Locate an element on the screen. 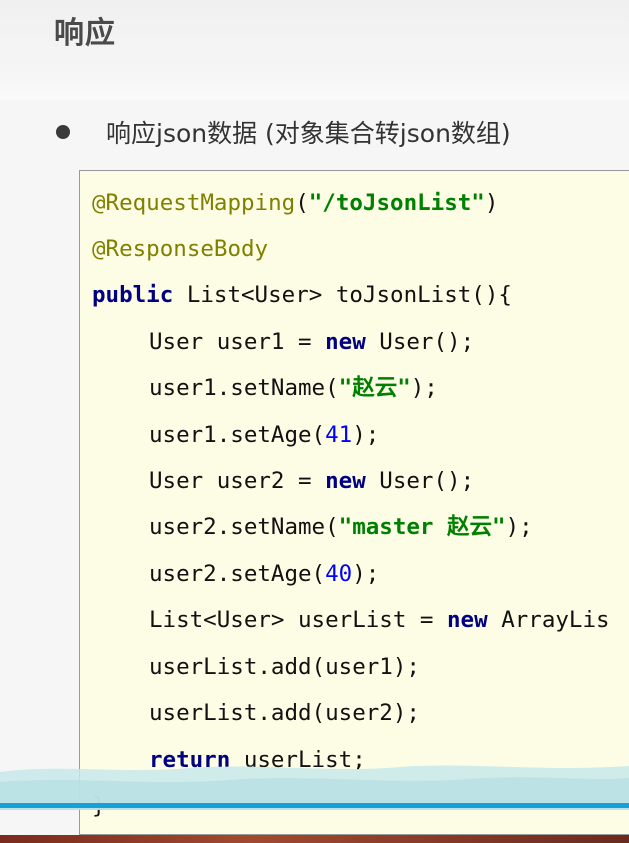 The width and height of the screenshot is (629, 843). code-line-11: userList.add(user1); is located at coordinates (256, 675).